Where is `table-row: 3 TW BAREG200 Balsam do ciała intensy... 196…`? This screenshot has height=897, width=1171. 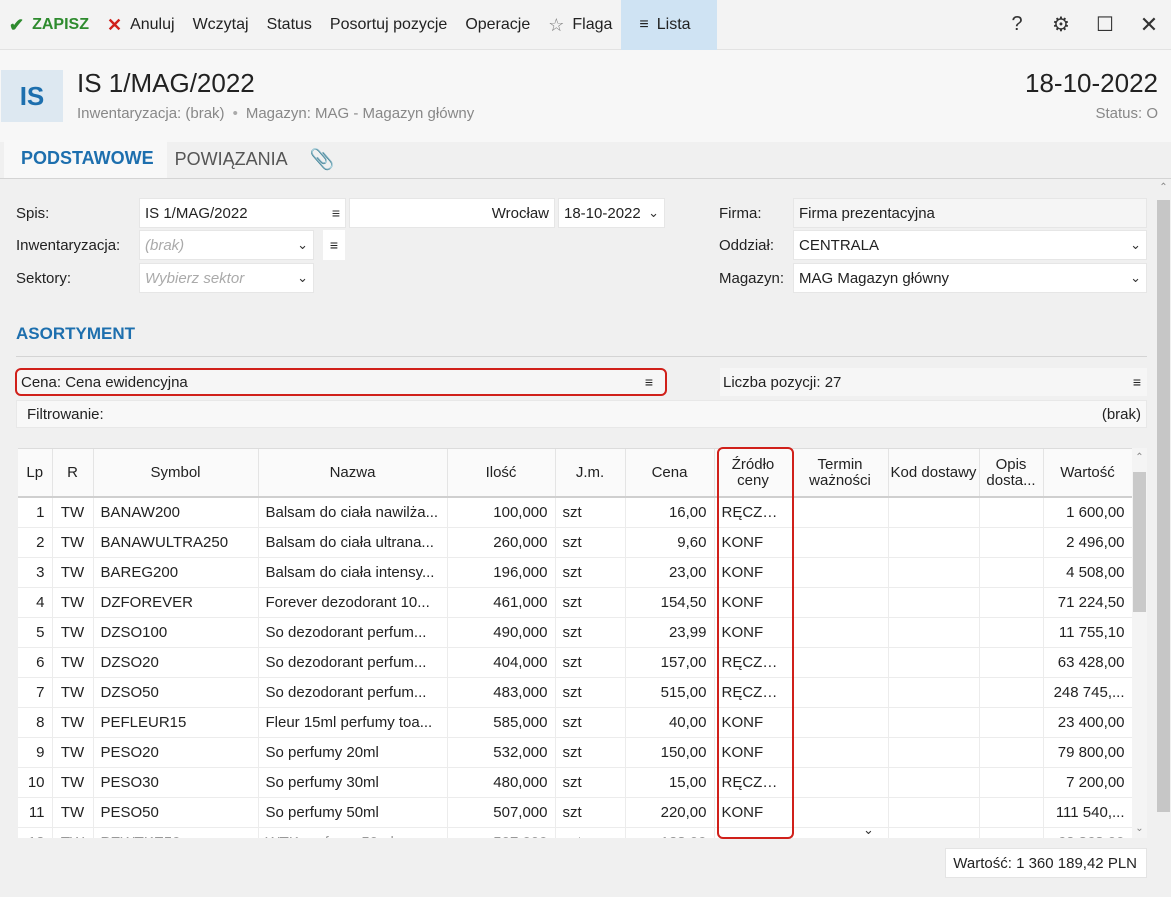 table-row: 3 TW BAREG200 Balsam do ciała intensy... 196… is located at coordinates (575, 572).